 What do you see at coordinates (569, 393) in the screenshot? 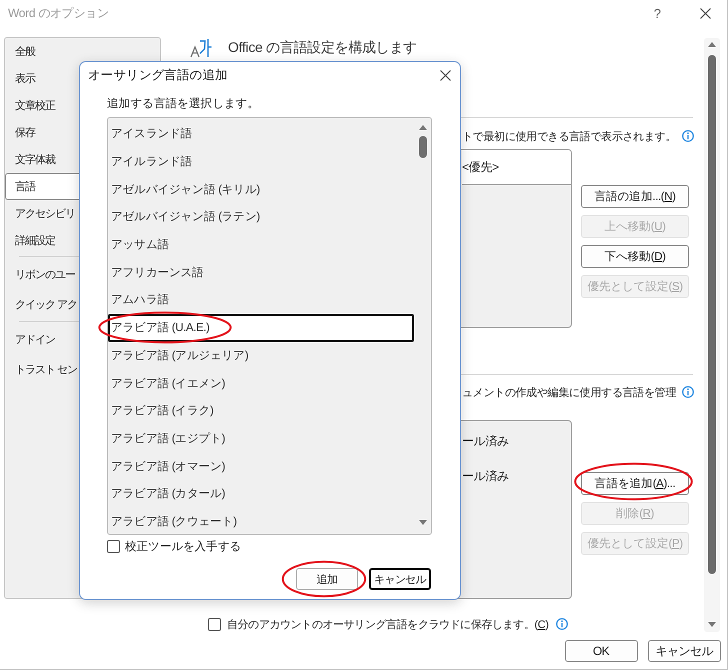
I see `section-description: ュメントの作成や編集に使用する言語を管理` at bounding box center [569, 393].